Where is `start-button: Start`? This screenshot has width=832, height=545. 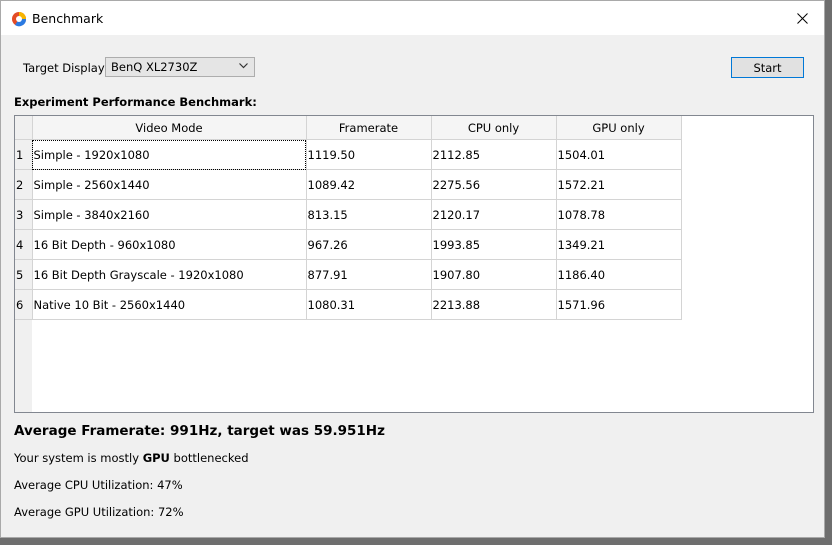 start-button: Start is located at coordinates (767, 67).